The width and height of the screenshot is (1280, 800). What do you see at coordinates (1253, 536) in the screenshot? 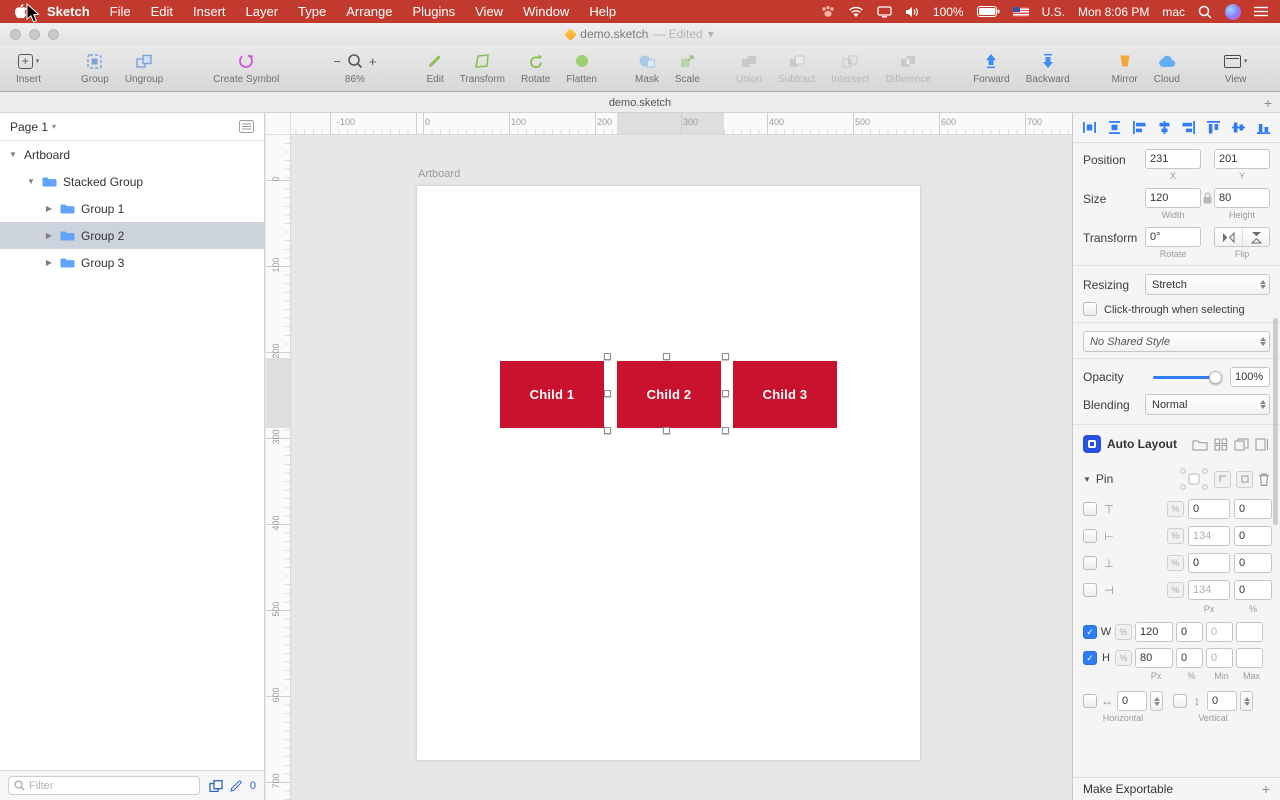
I see `pin-right-pct-field` at bounding box center [1253, 536].